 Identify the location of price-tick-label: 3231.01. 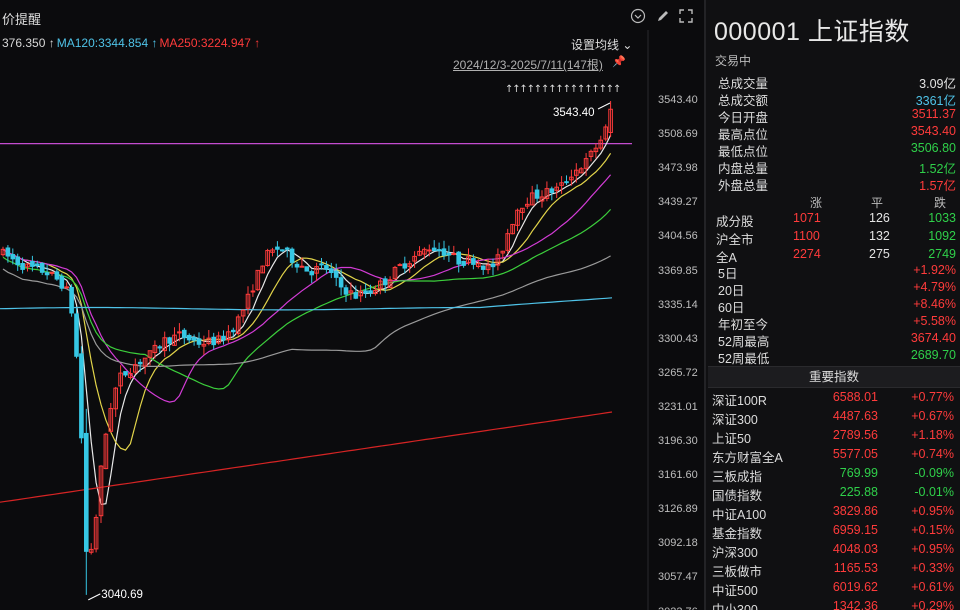
(678, 406).